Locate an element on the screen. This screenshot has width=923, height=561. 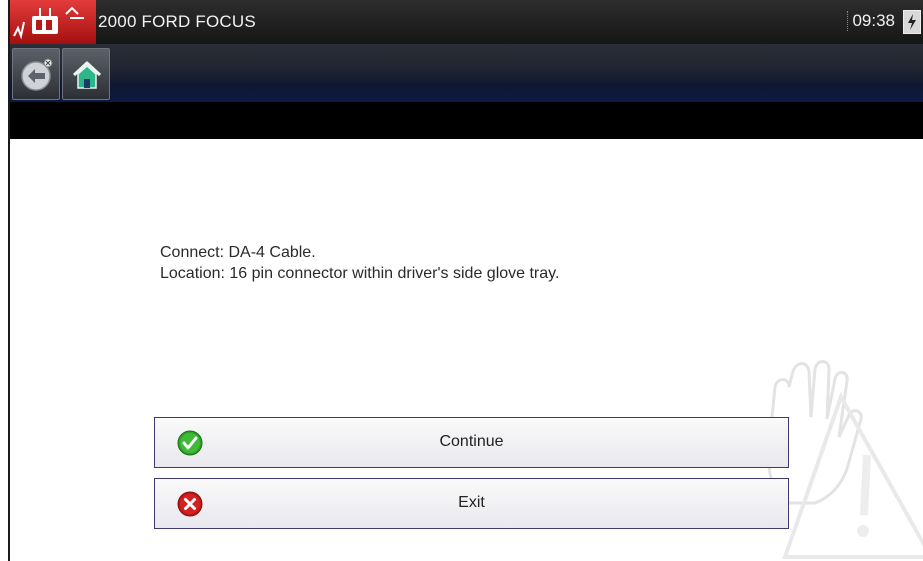
continue-label: Continue is located at coordinates (471, 441).